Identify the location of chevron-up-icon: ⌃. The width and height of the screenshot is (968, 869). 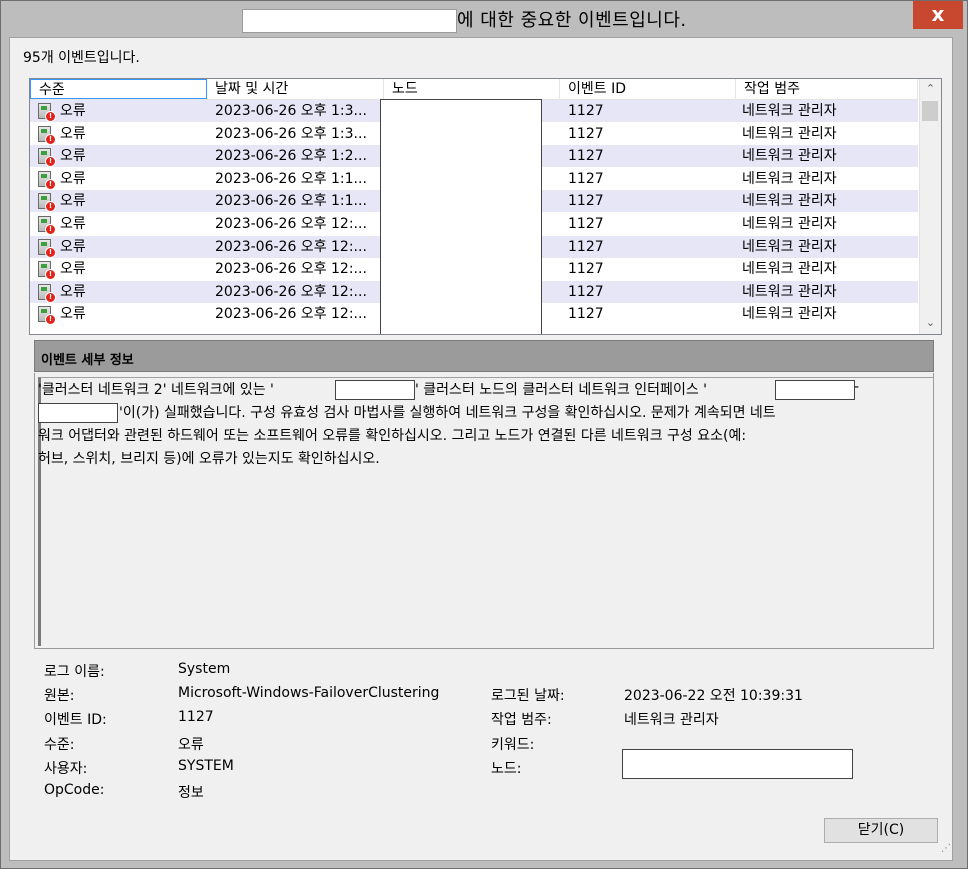
(930, 89).